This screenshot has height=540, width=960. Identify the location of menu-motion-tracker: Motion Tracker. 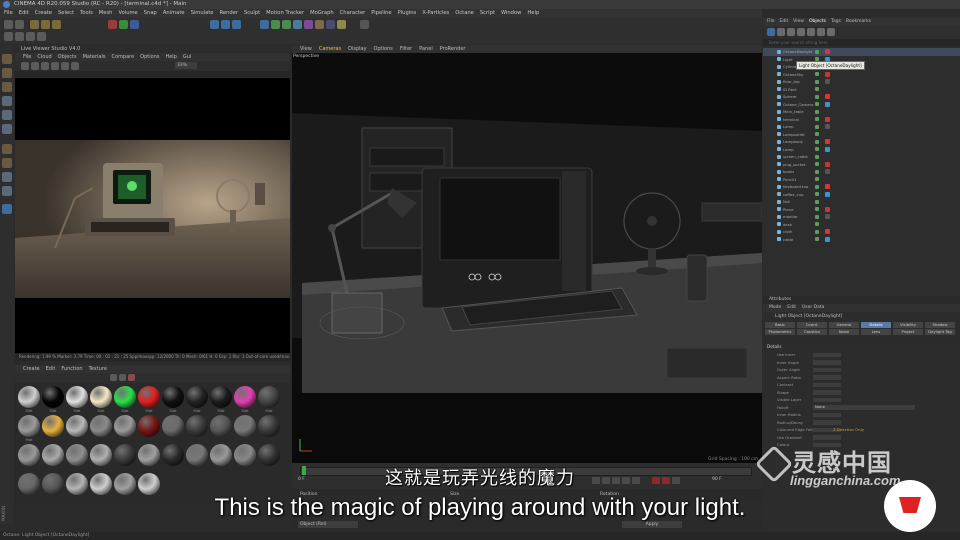
(285, 13).